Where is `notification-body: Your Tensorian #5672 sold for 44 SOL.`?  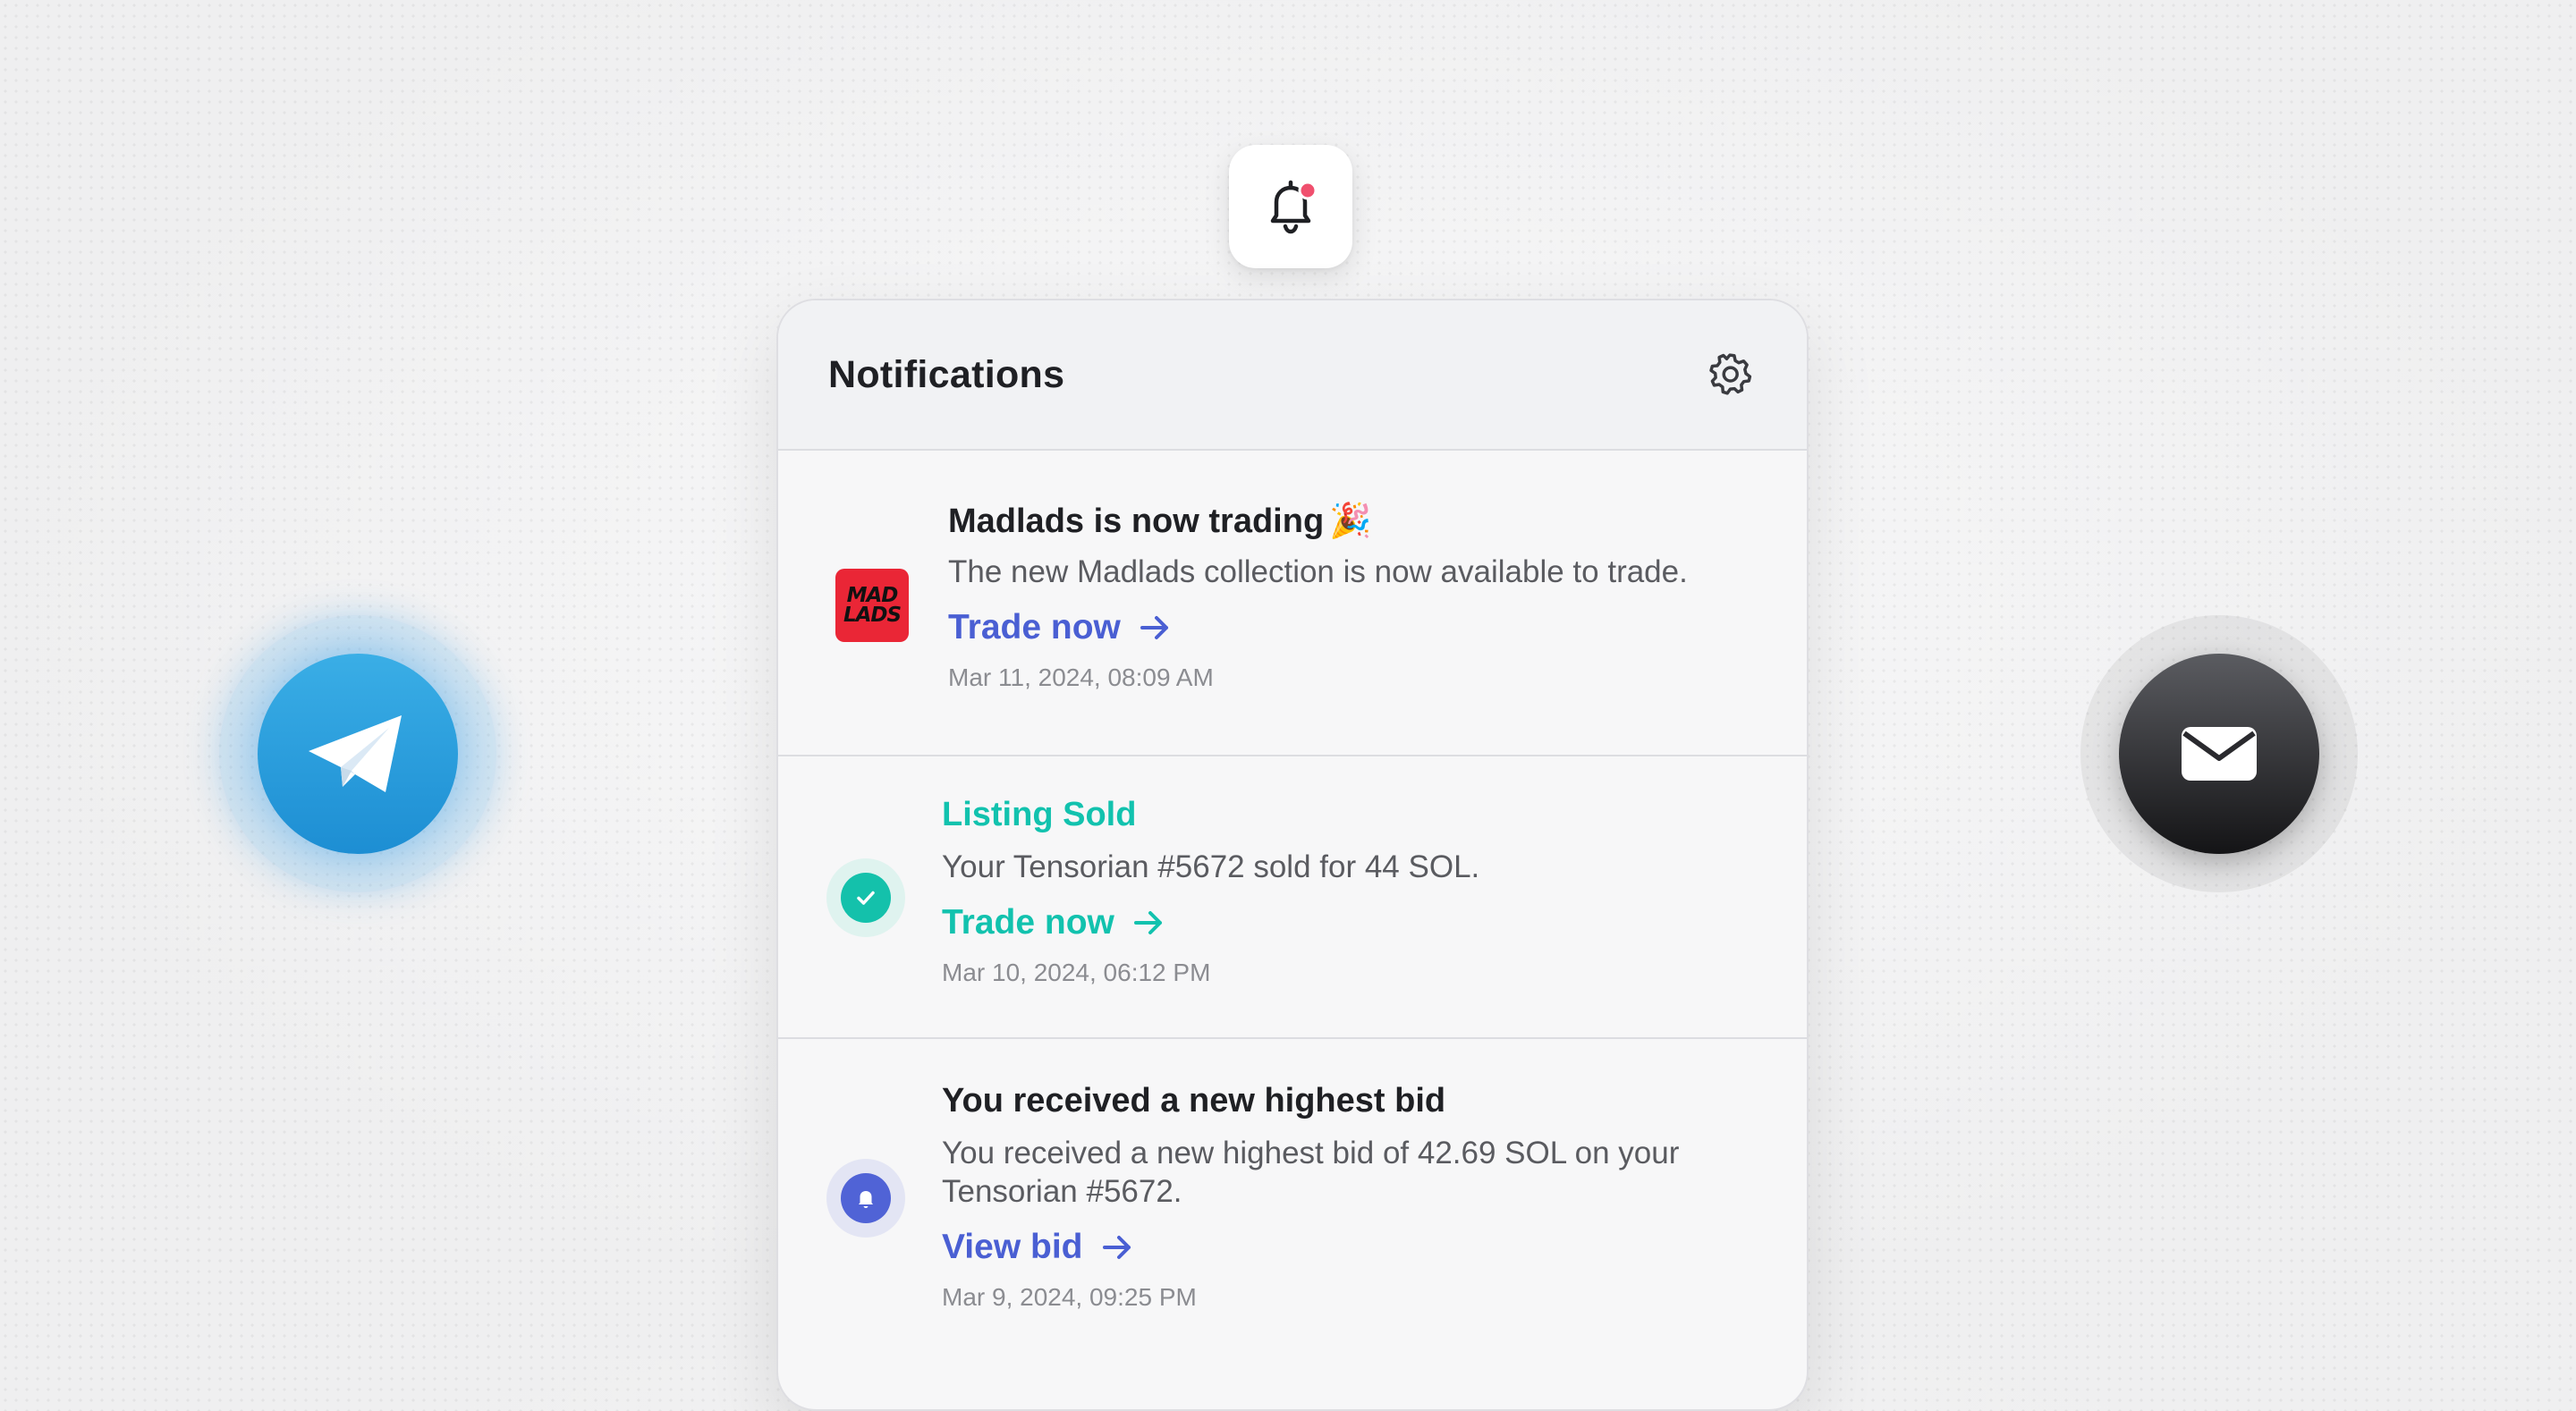
notification-body: Your Tensorian #5672 sold for 44 SOL. is located at coordinates (1211, 867).